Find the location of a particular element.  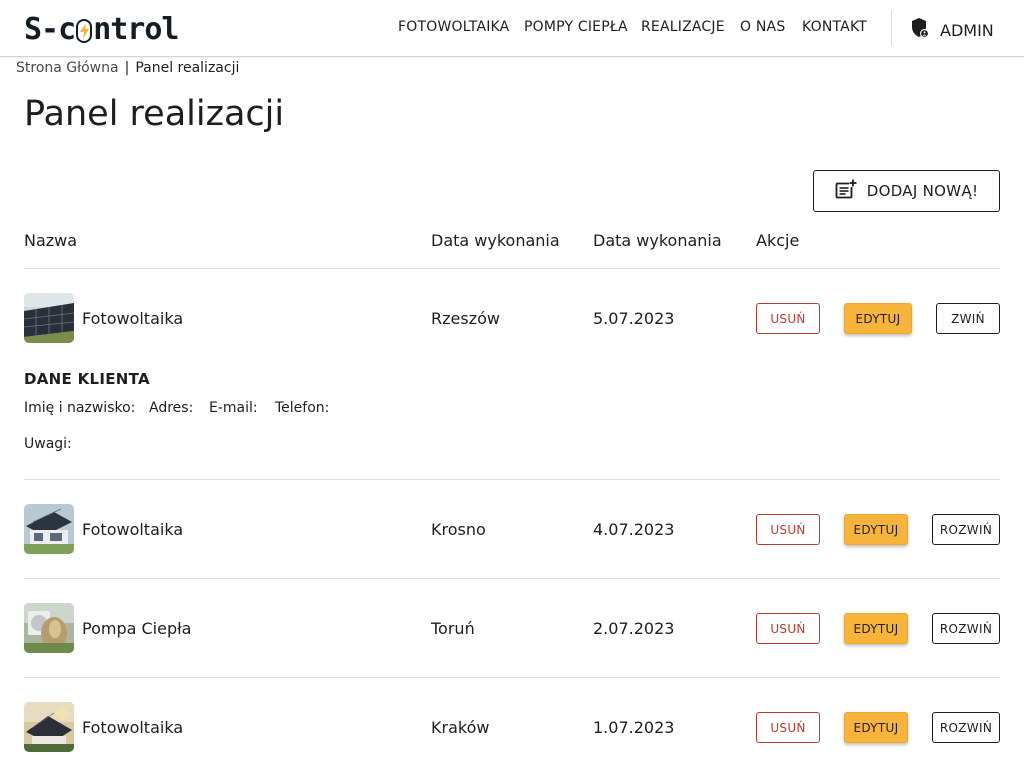

client-notes-label: Uwagi: is located at coordinates (48, 444).